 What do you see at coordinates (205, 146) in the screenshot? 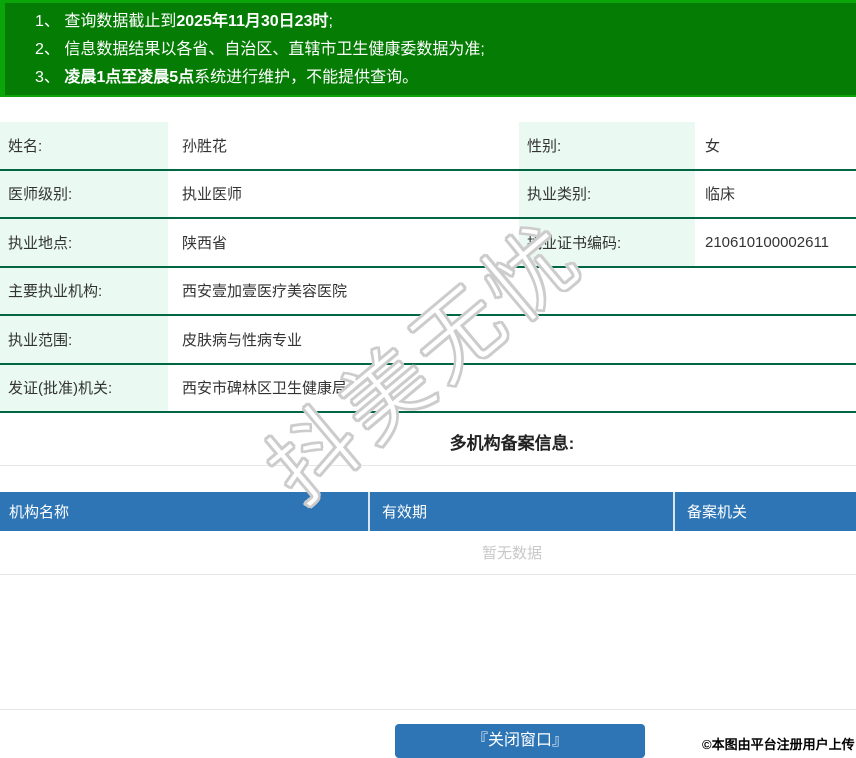
I see `name-value: 孙胜花` at bounding box center [205, 146].